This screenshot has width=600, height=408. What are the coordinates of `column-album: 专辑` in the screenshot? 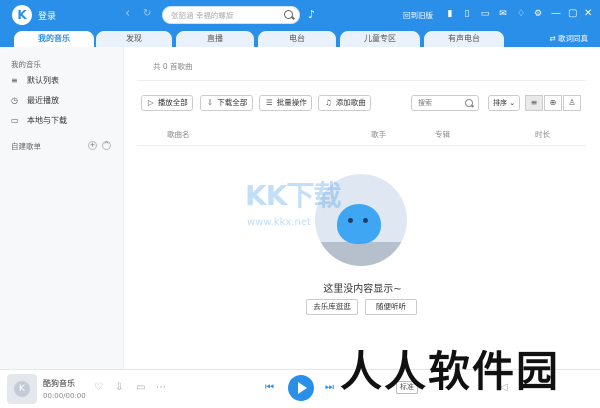 It's located at (442, 134).